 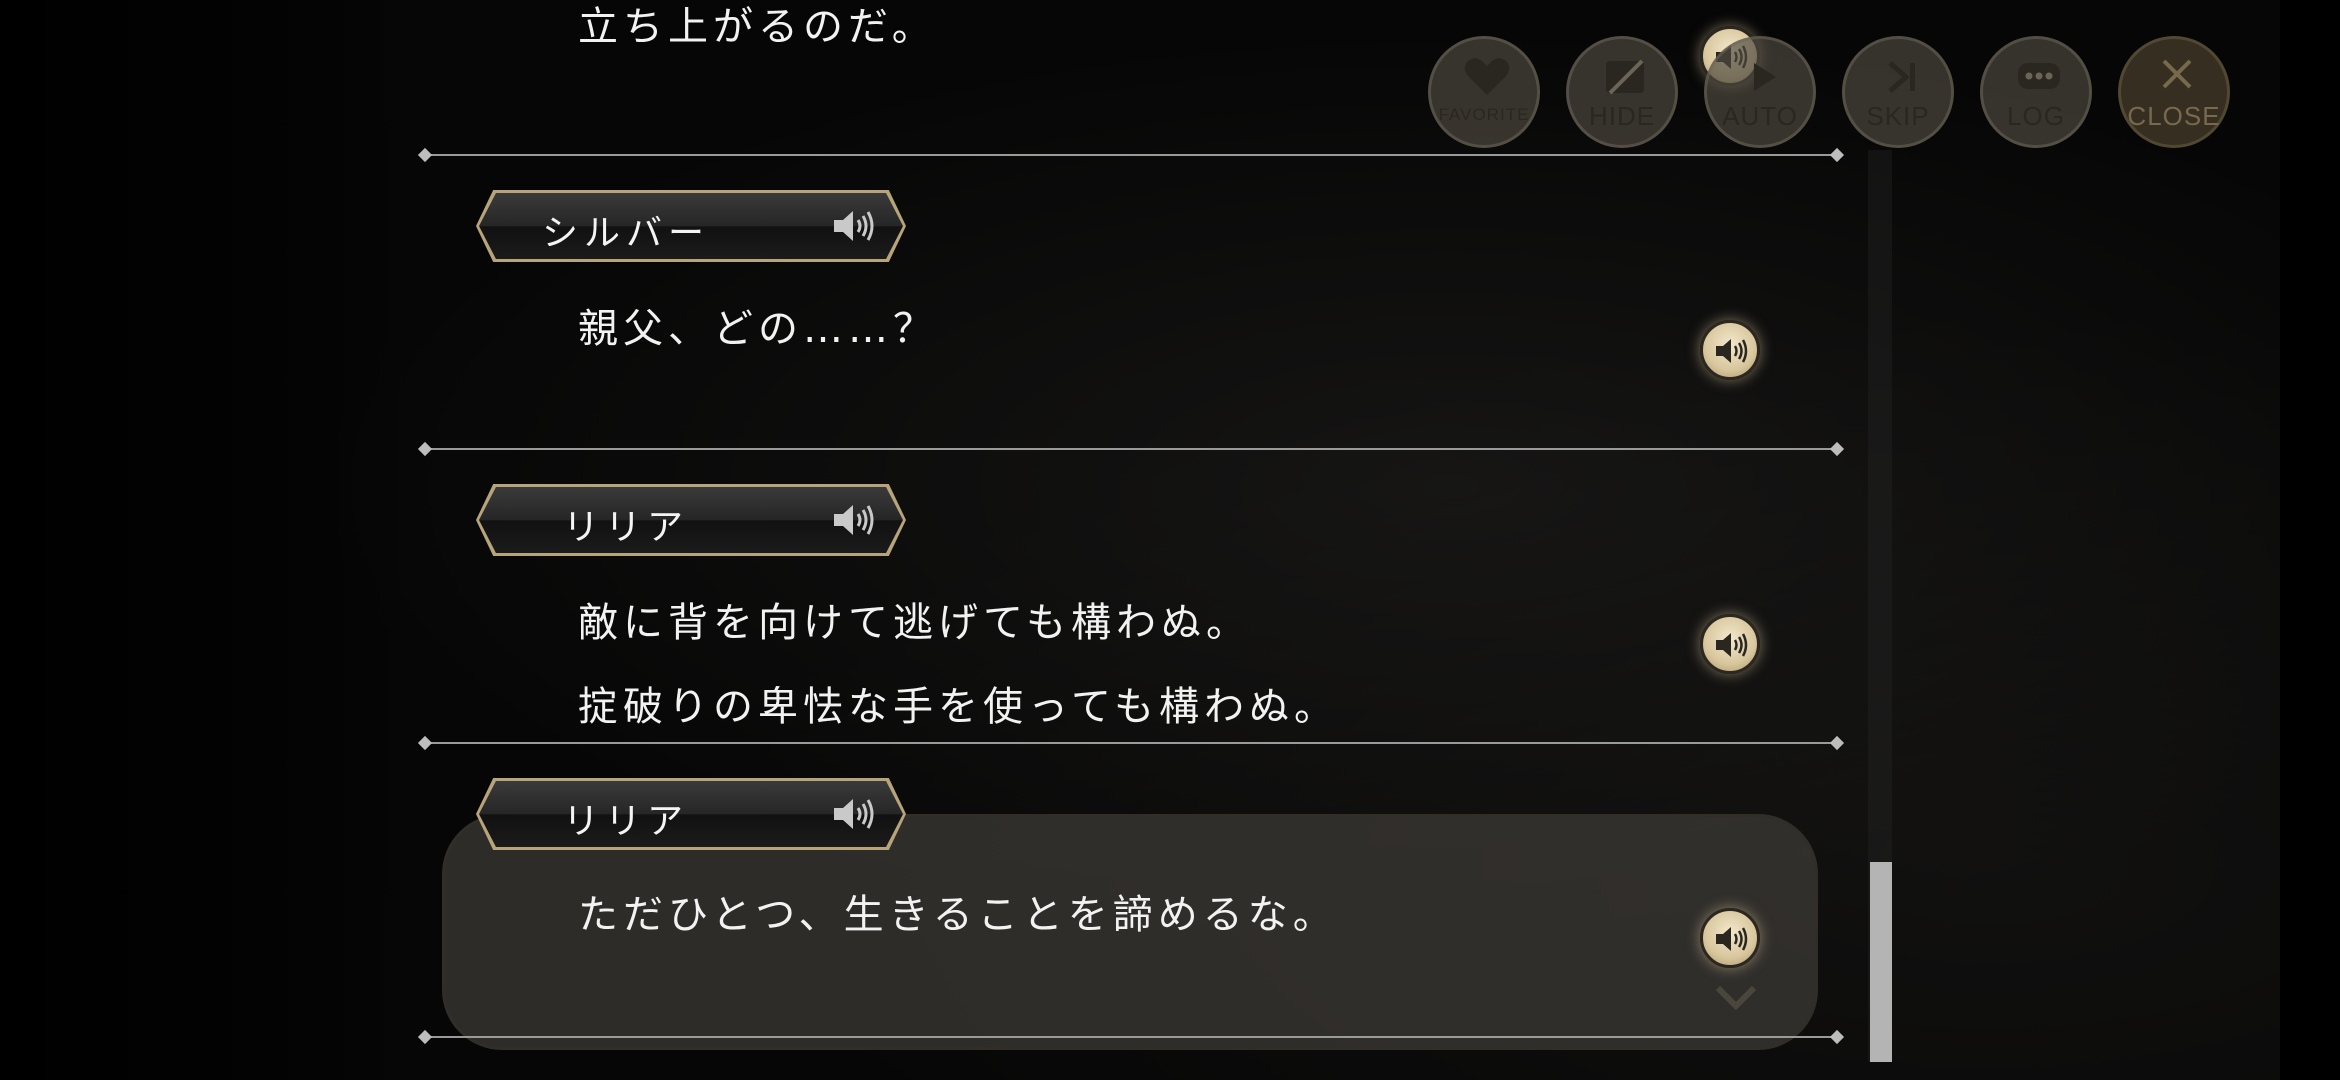 I want to click on skip-icon, so click(x=1901, y=77).